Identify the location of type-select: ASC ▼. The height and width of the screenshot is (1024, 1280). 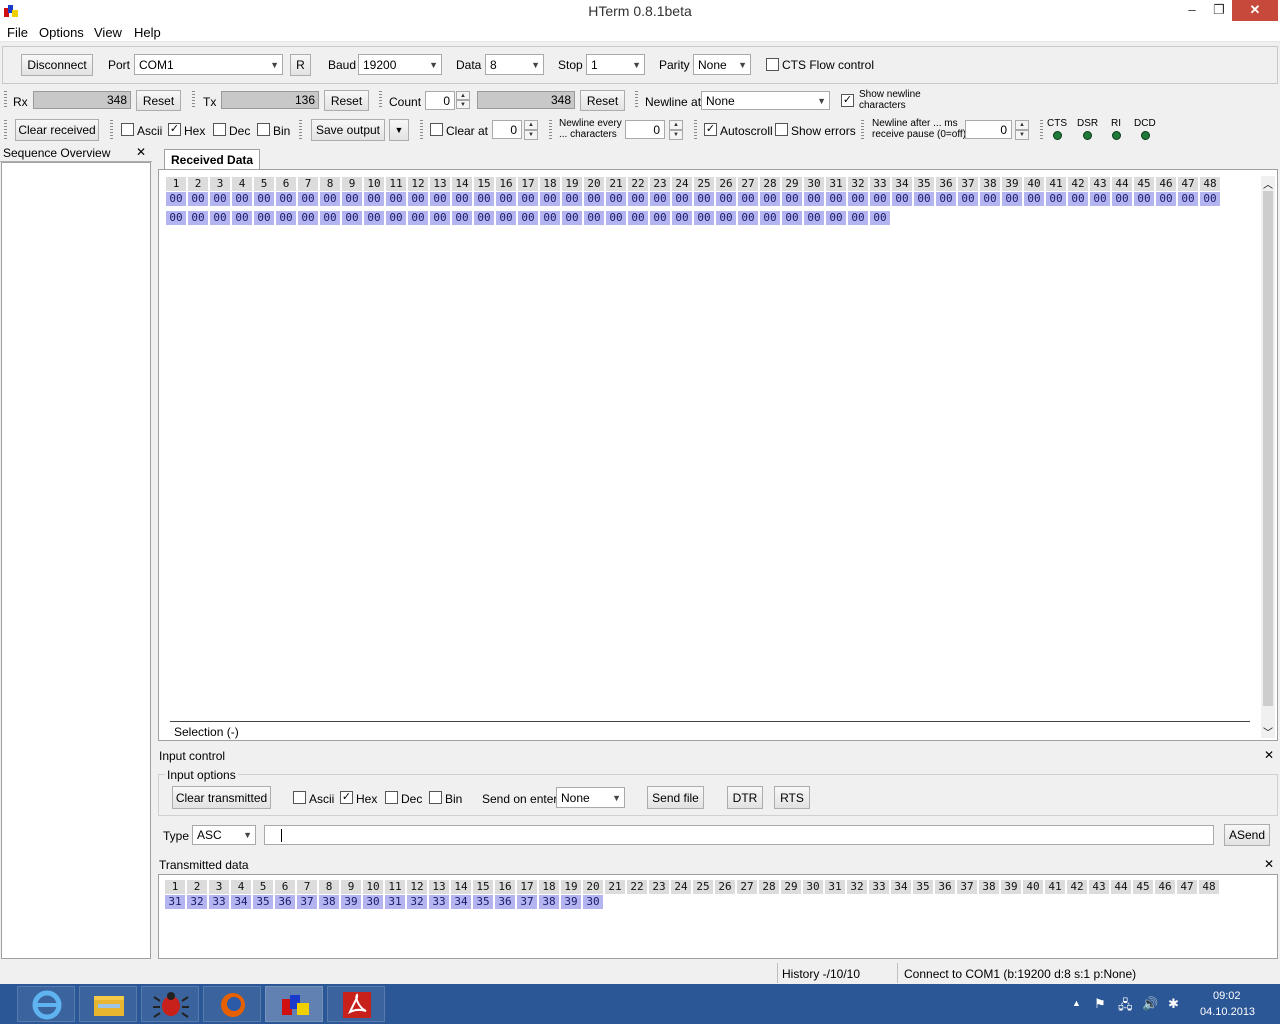
(224, 835).